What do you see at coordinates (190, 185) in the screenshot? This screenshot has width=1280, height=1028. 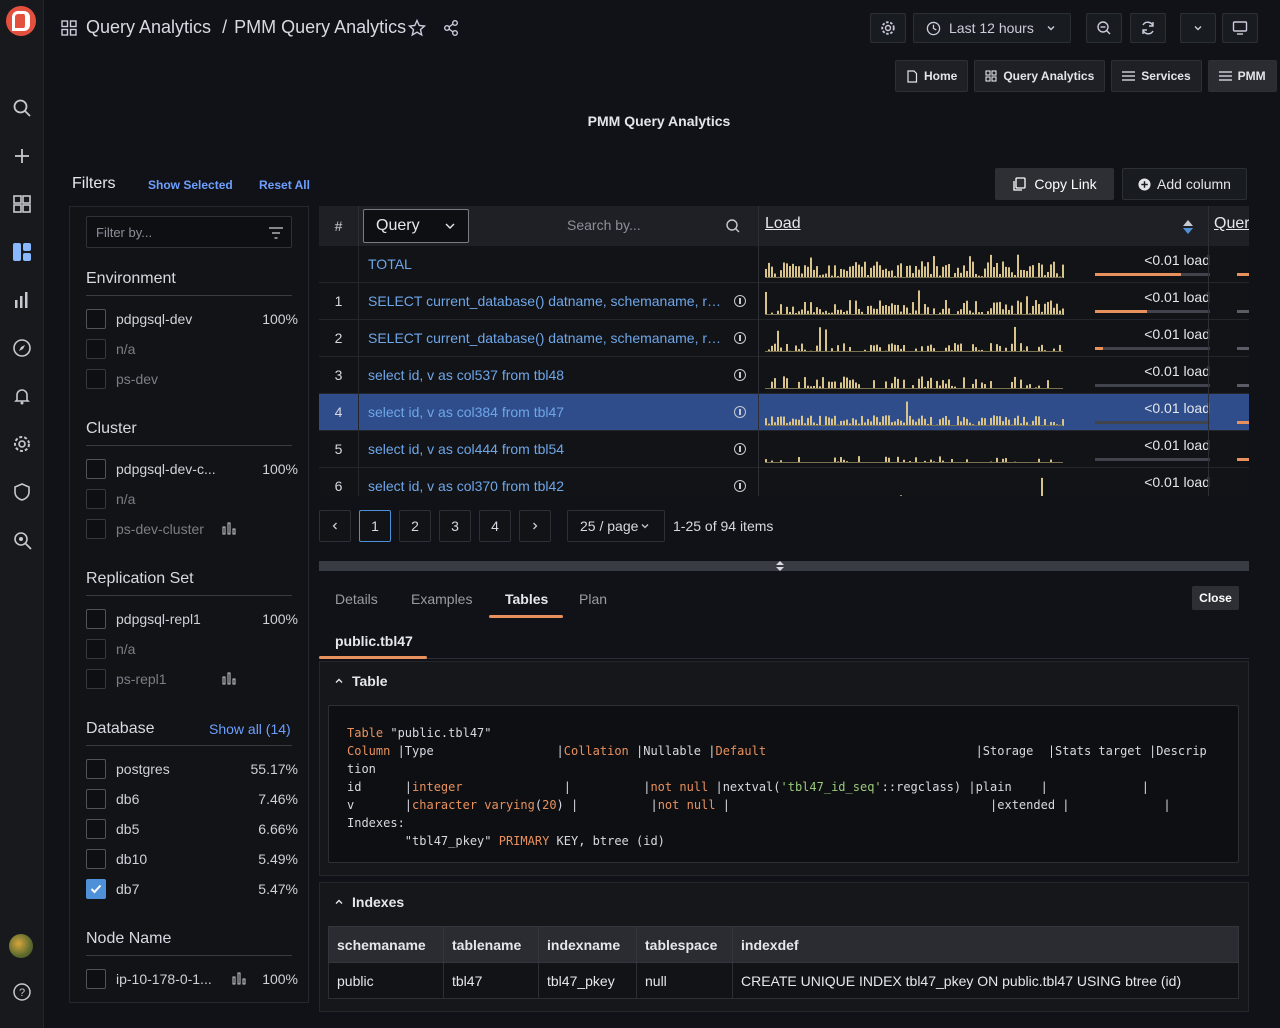 I see `show-selected-link: Show Selected` at bounding box center [190, 185].